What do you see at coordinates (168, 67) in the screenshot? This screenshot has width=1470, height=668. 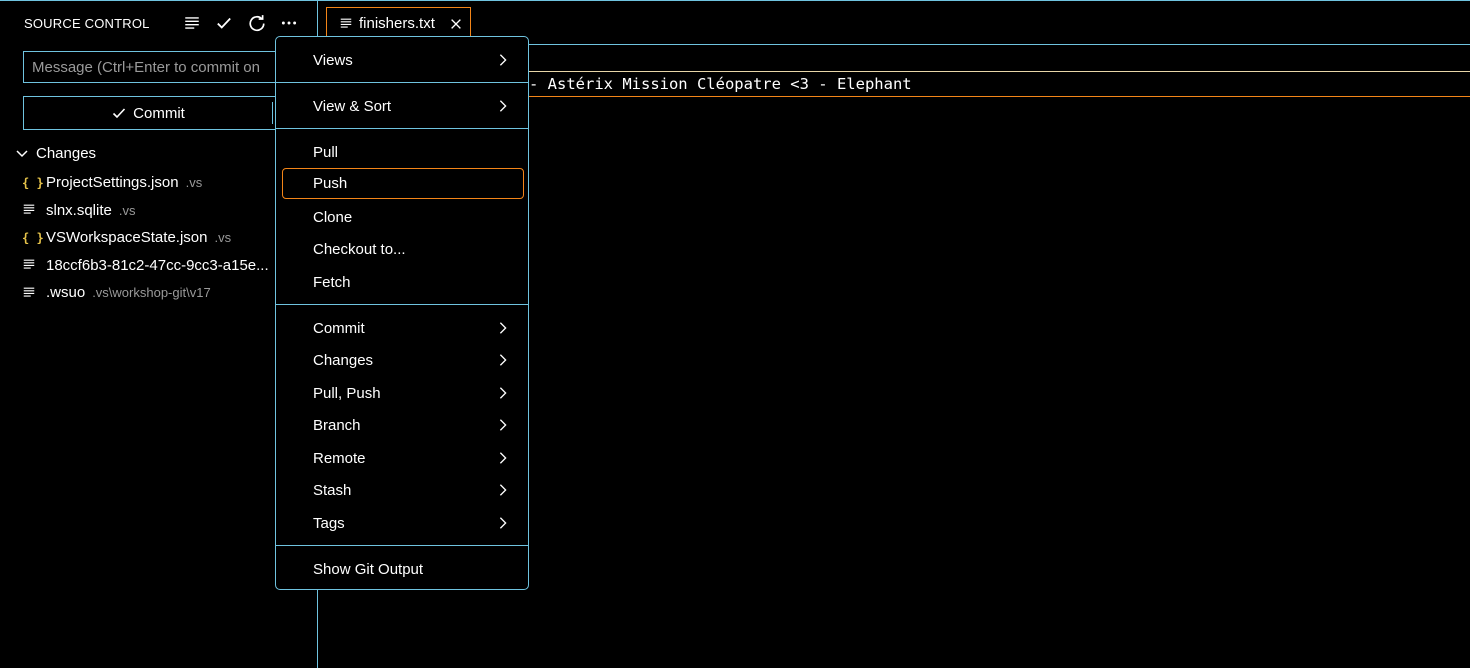 I see `commit-message-input` at bounding box center [168, 67].